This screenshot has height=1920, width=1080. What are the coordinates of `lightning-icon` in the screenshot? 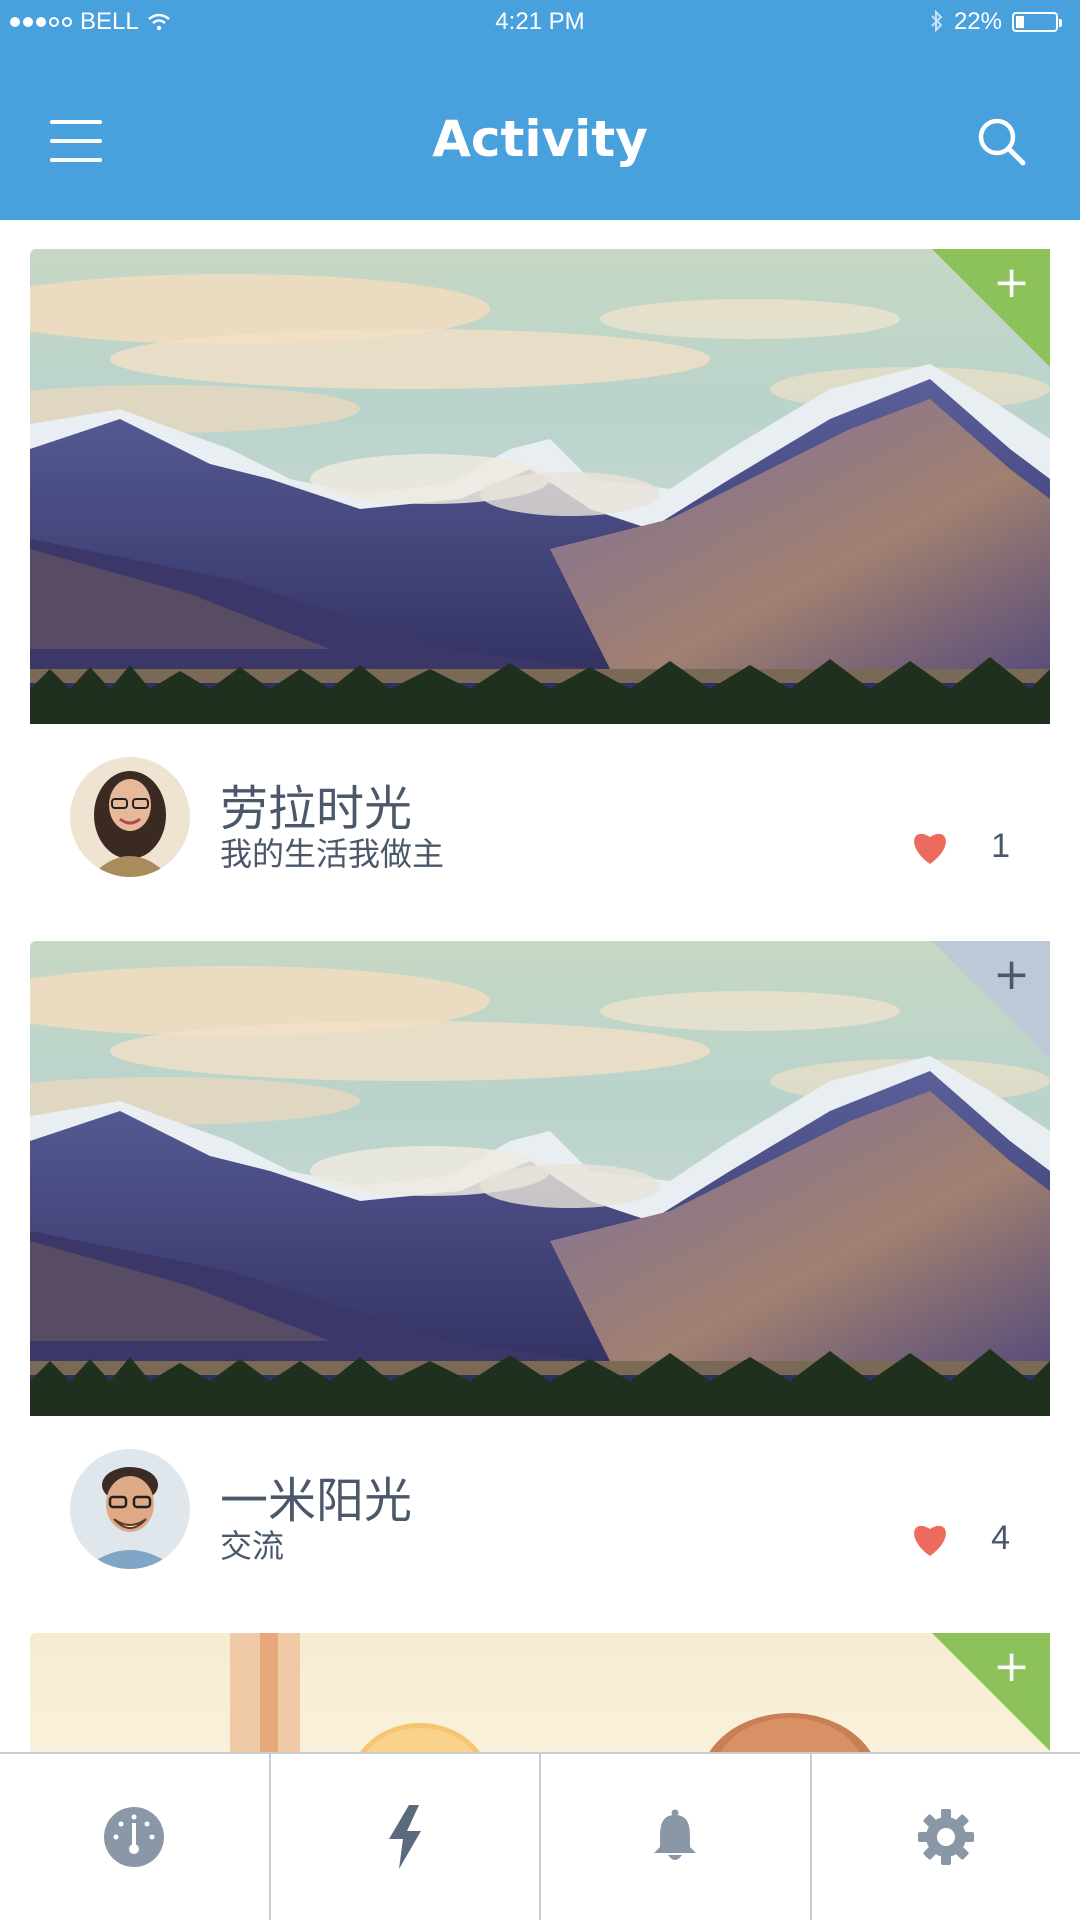 It's located at (404, 1837).